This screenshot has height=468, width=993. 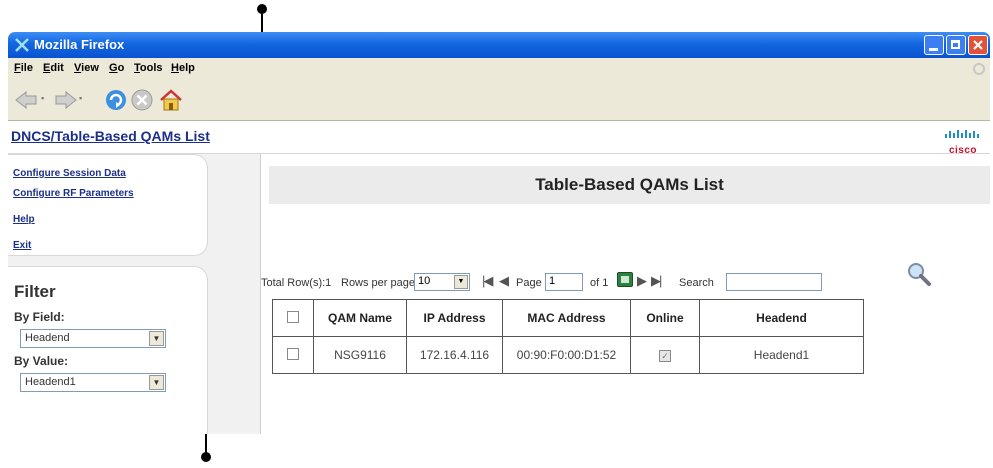 What do you see at coordinates (110, 136) in the screenshot?
I see `breadcrumb: DNCS/Table-Based QAMs List` at bounding box center [110, 136].